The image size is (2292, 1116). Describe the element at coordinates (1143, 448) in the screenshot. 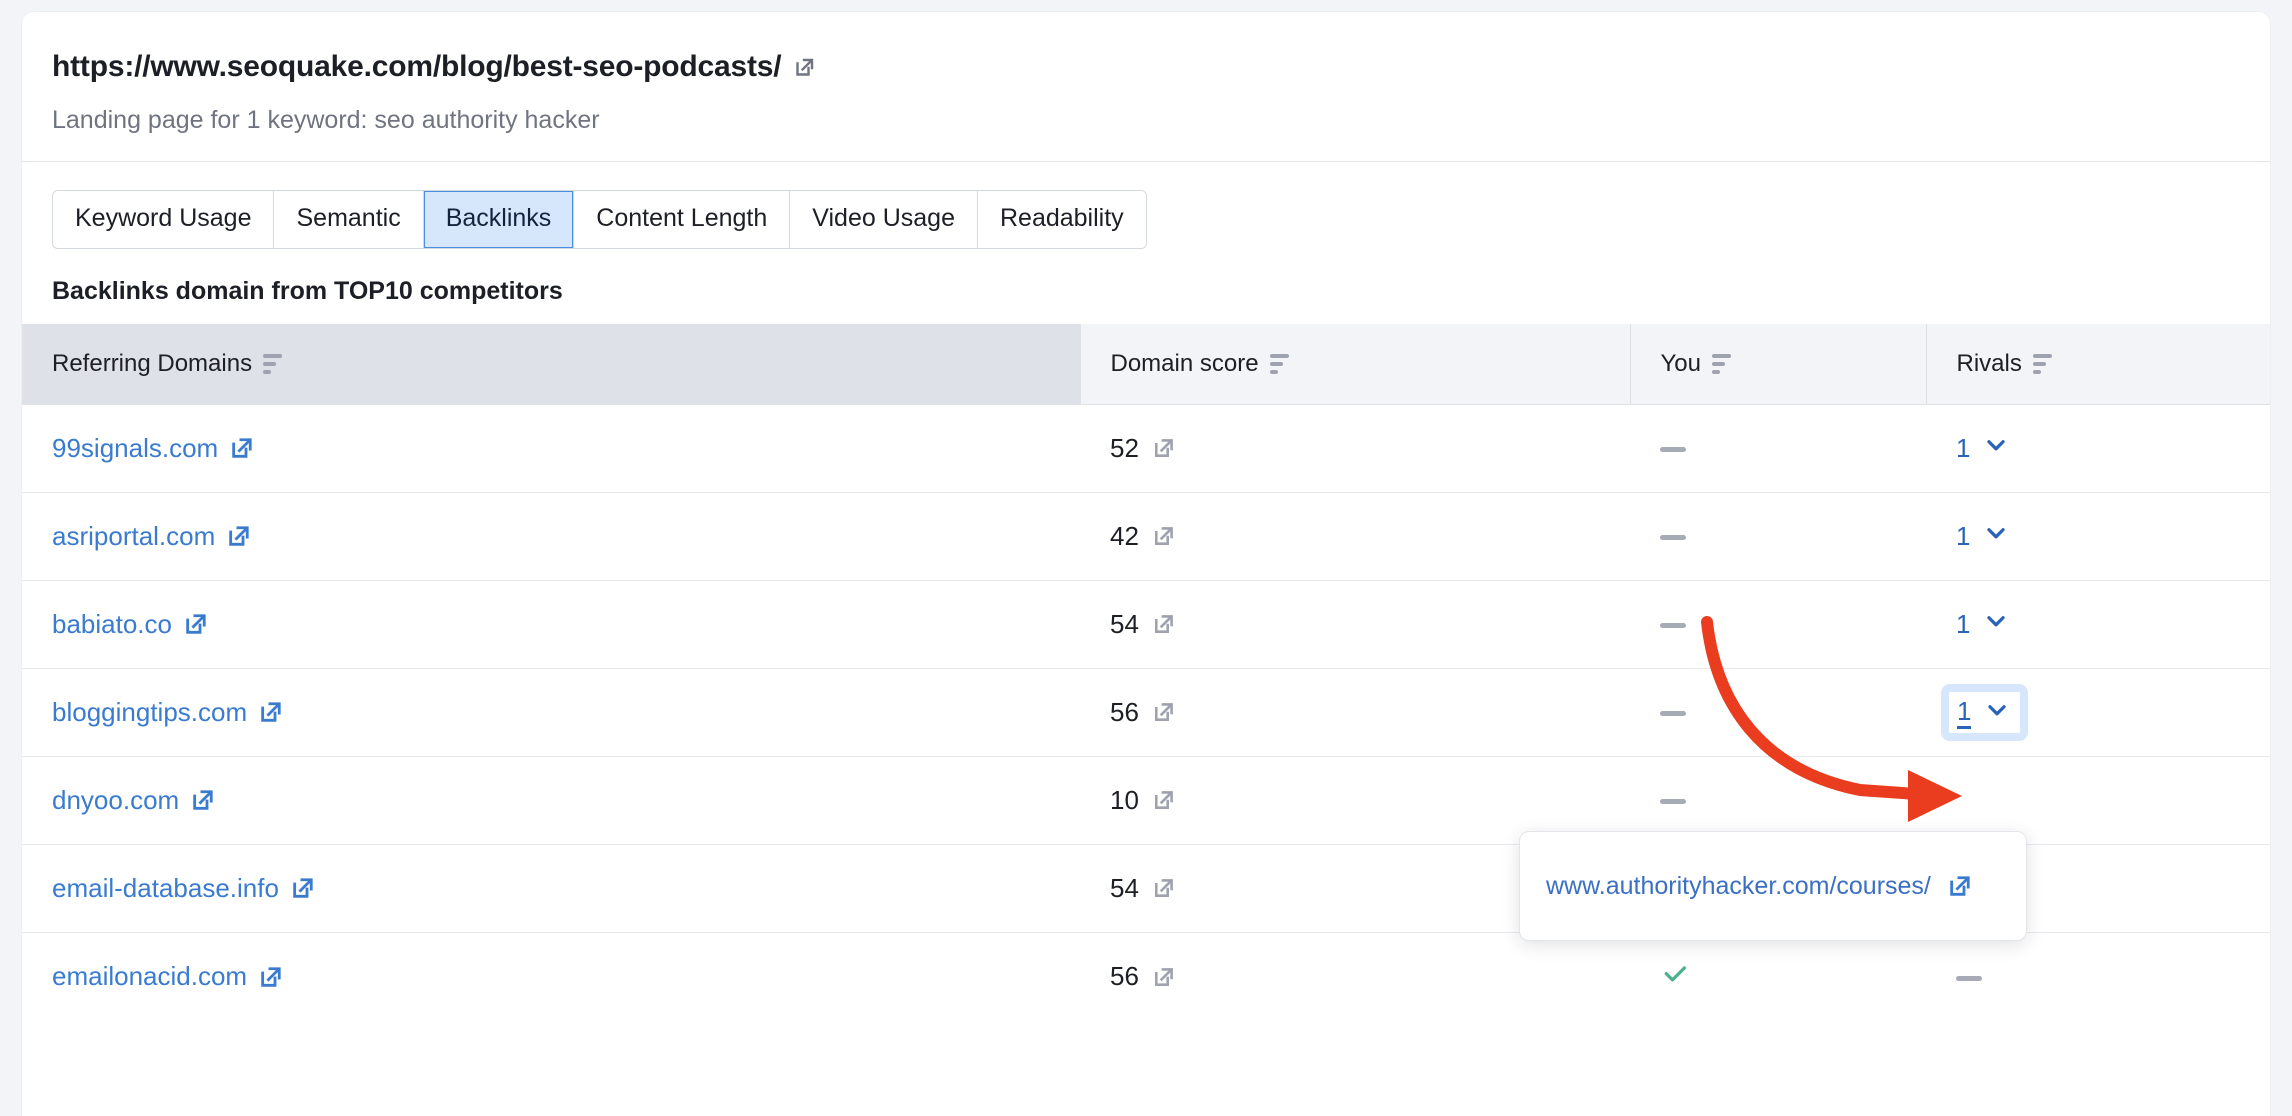

I see `domain-score-value-wrap: 52` at that location.